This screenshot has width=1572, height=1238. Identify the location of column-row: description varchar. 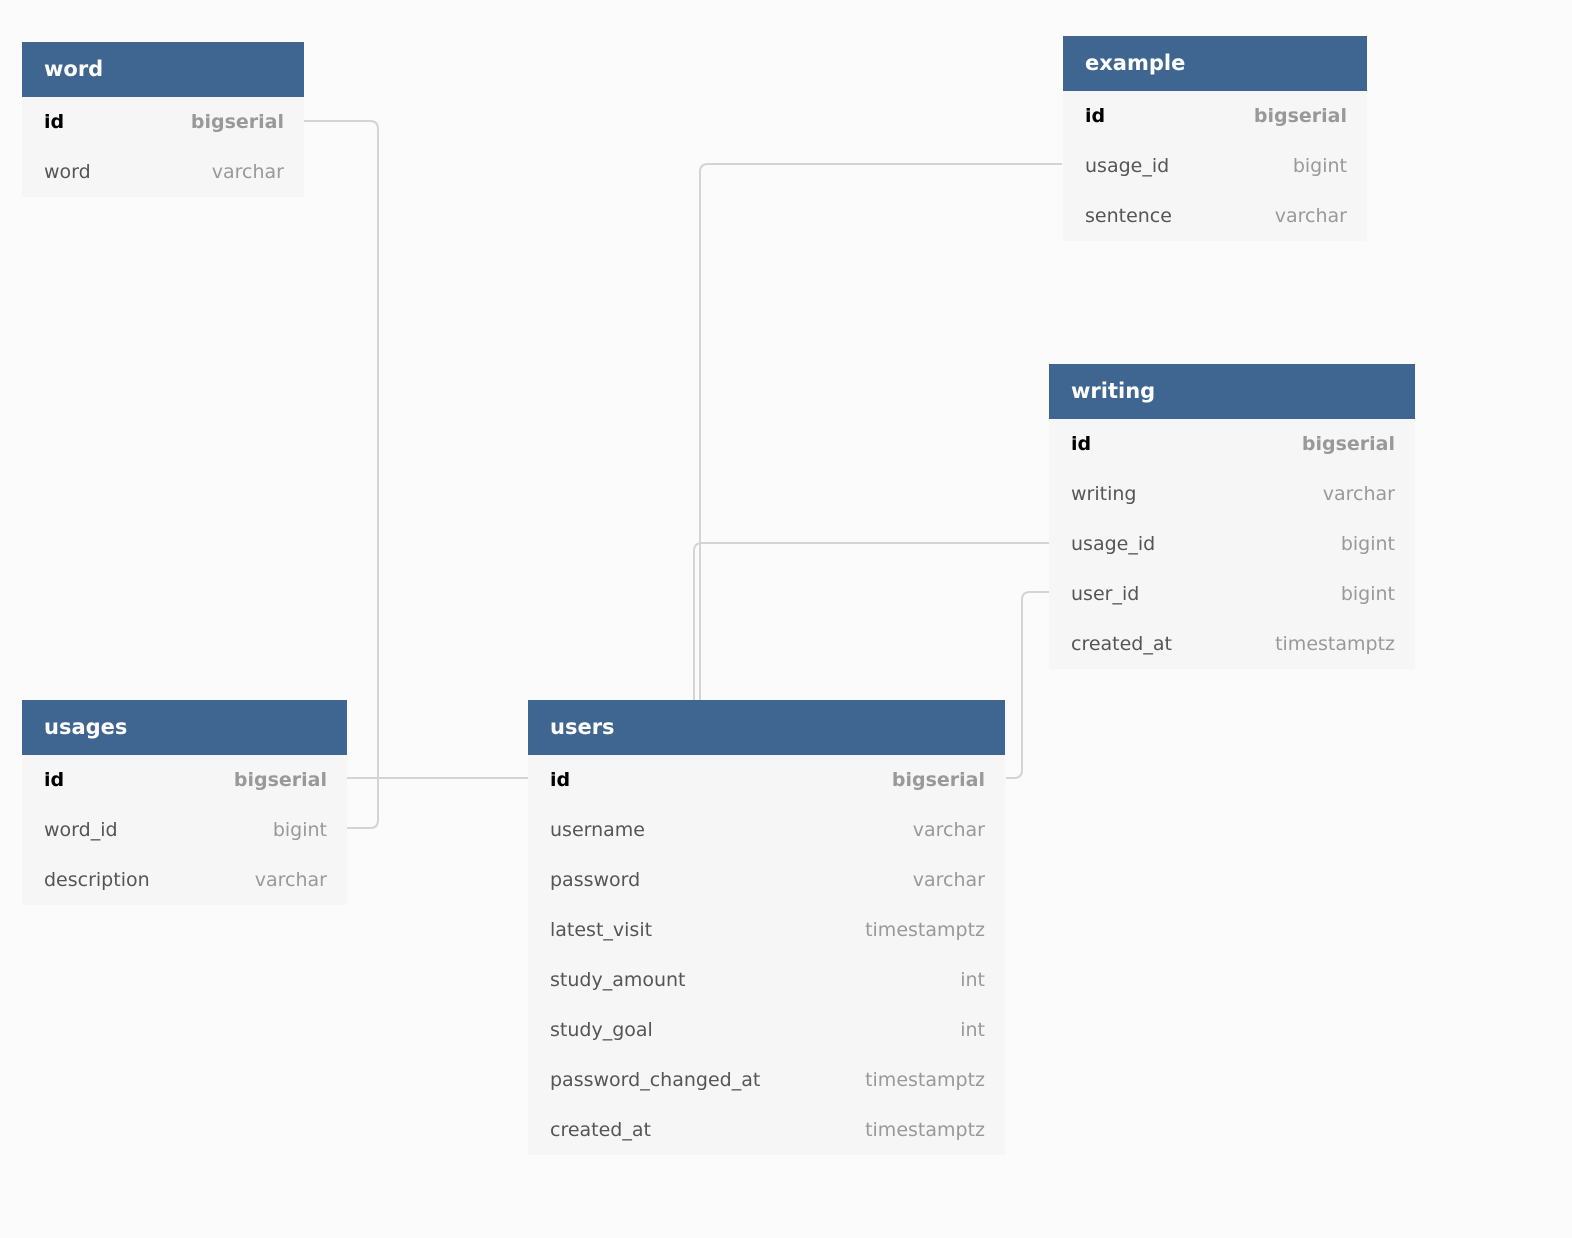
(184, 880).